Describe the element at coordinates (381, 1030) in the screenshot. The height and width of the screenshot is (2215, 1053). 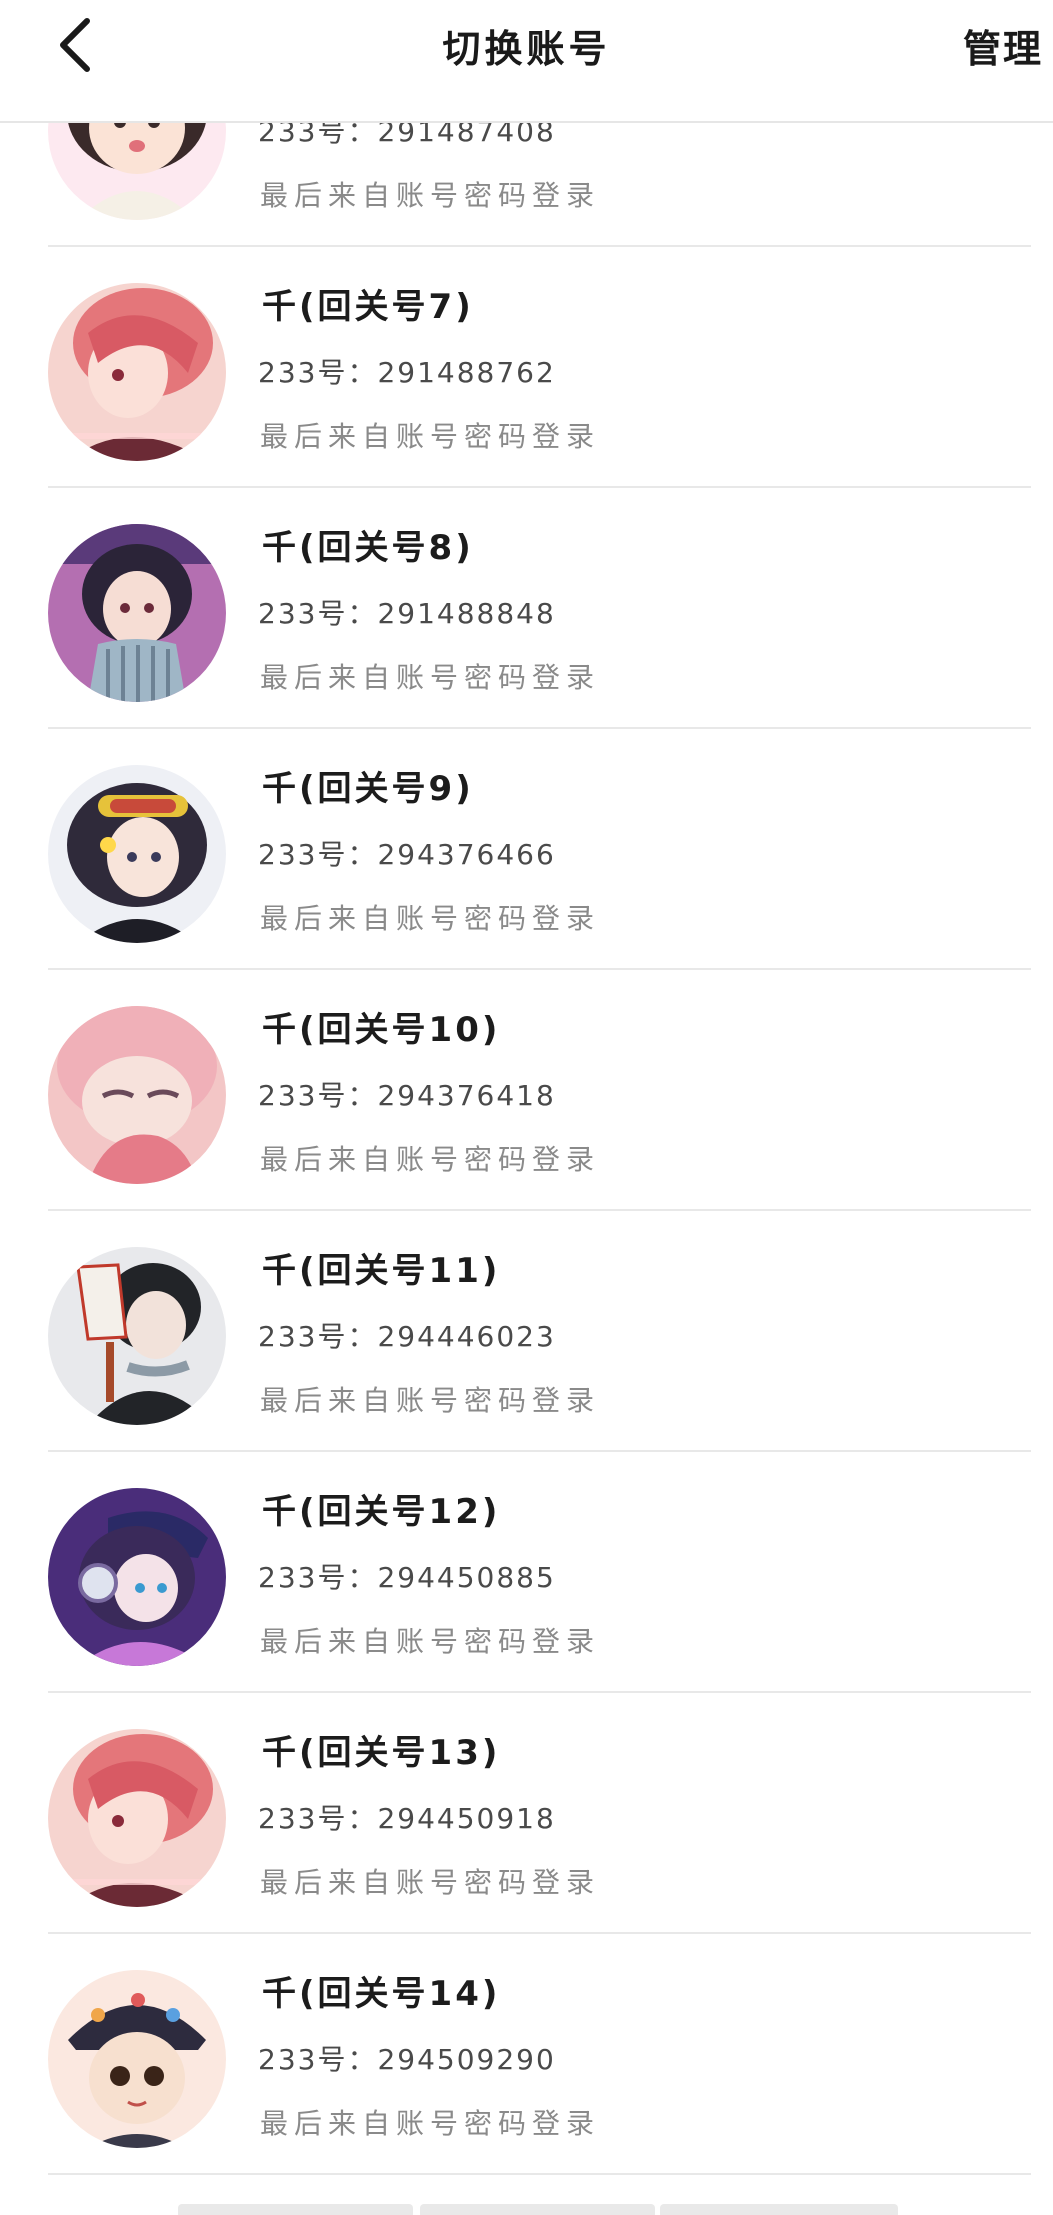
I see `account-name: 千(回关号10)` at that location.